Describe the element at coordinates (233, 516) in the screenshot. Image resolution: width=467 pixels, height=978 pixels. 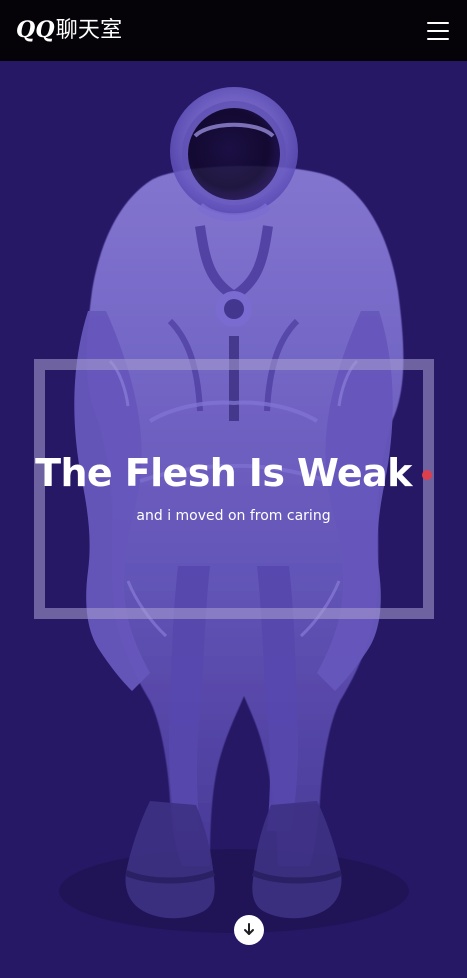
I see `hero-subtitle: and i moved on from caring` at that location.